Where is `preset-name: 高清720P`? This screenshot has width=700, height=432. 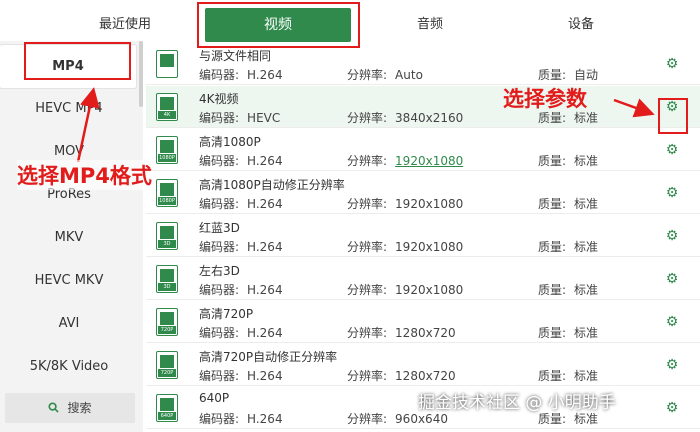 preset-name: 高清720P is located at coordinates (226, 314).